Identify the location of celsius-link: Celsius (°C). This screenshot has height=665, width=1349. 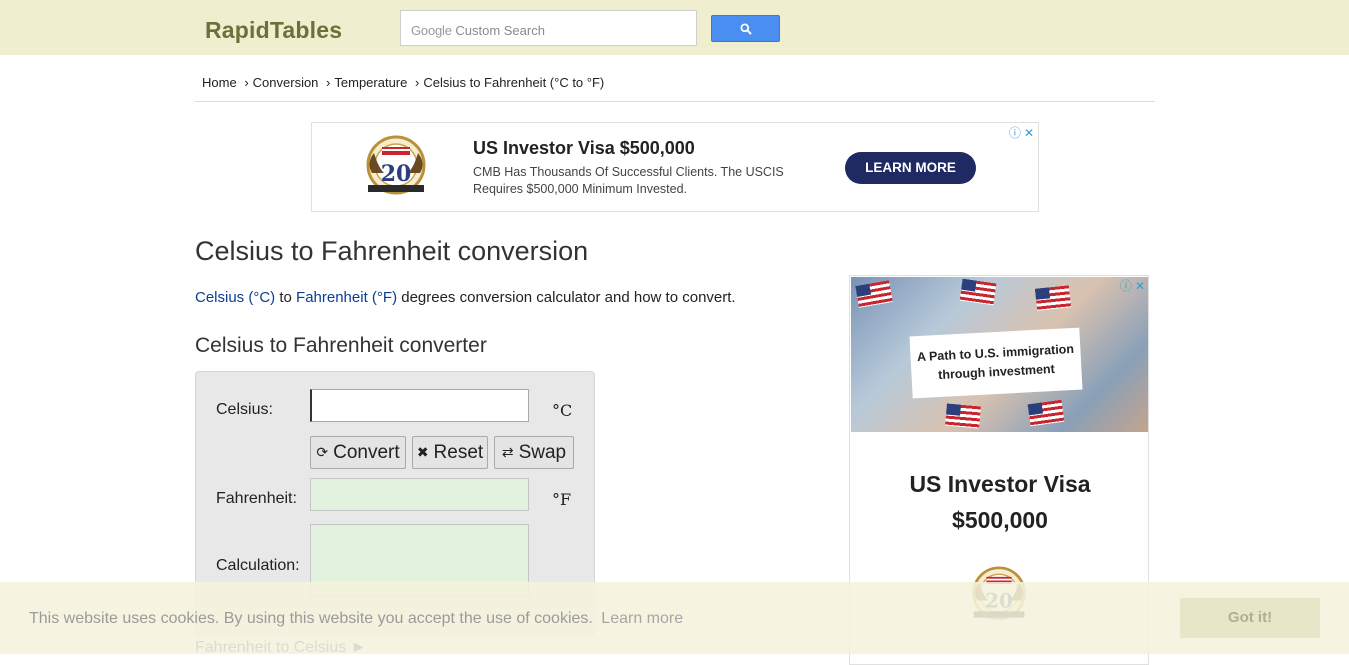
(235, 297).